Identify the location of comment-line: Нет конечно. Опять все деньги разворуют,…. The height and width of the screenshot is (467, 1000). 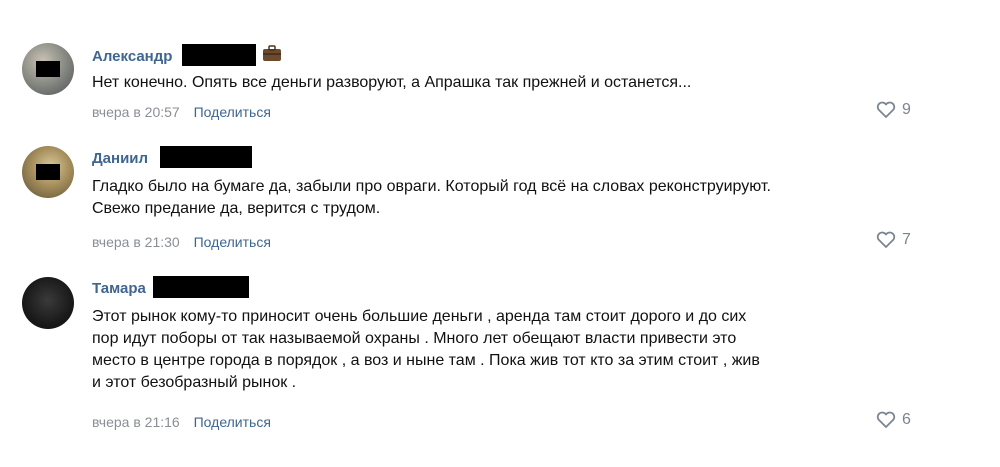
(392, 82).